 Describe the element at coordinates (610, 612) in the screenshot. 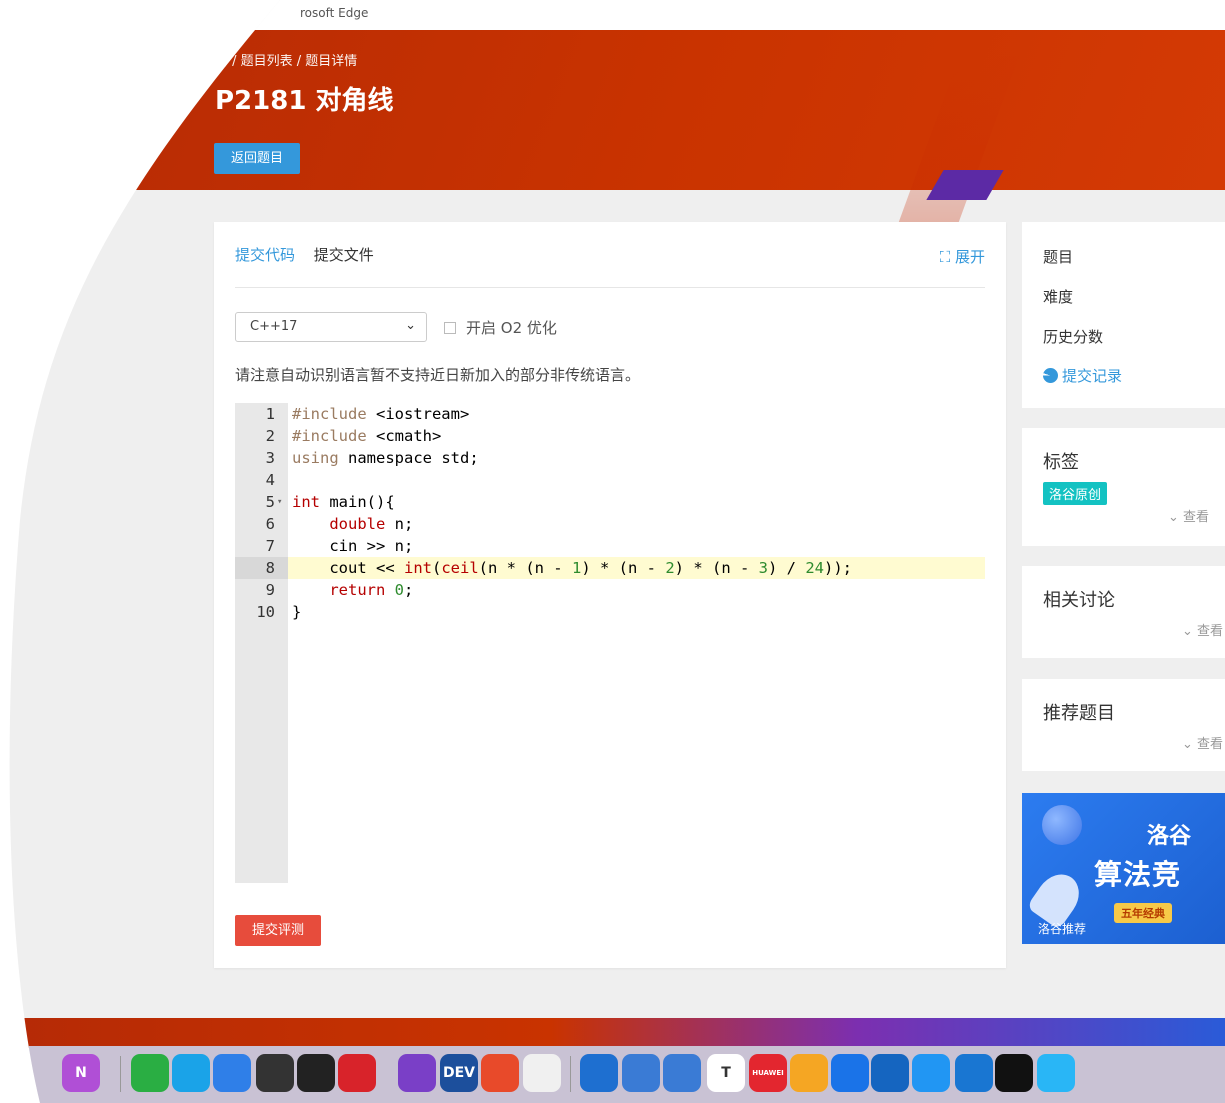

I see `code-line: 10}` at that location.